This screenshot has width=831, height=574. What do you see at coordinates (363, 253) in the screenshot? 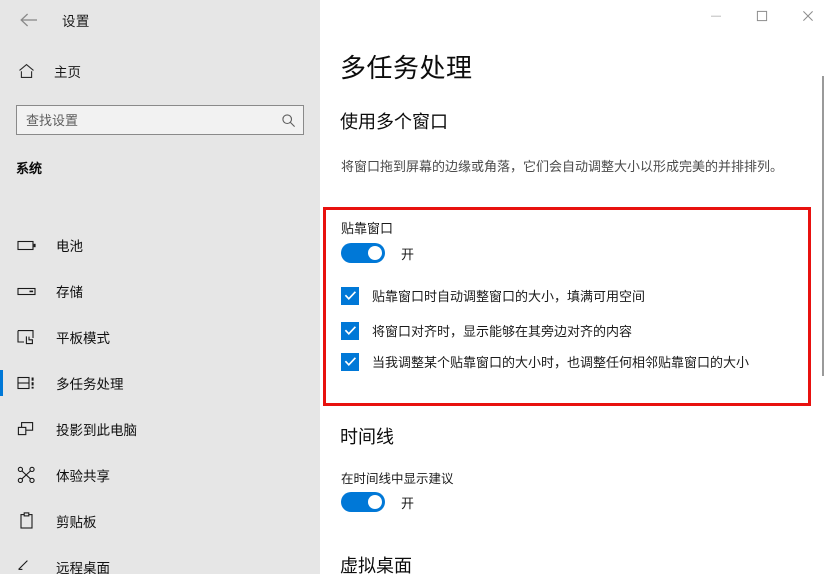
I see `snap-windows-toggle-track` at bounding box center [363, 253].